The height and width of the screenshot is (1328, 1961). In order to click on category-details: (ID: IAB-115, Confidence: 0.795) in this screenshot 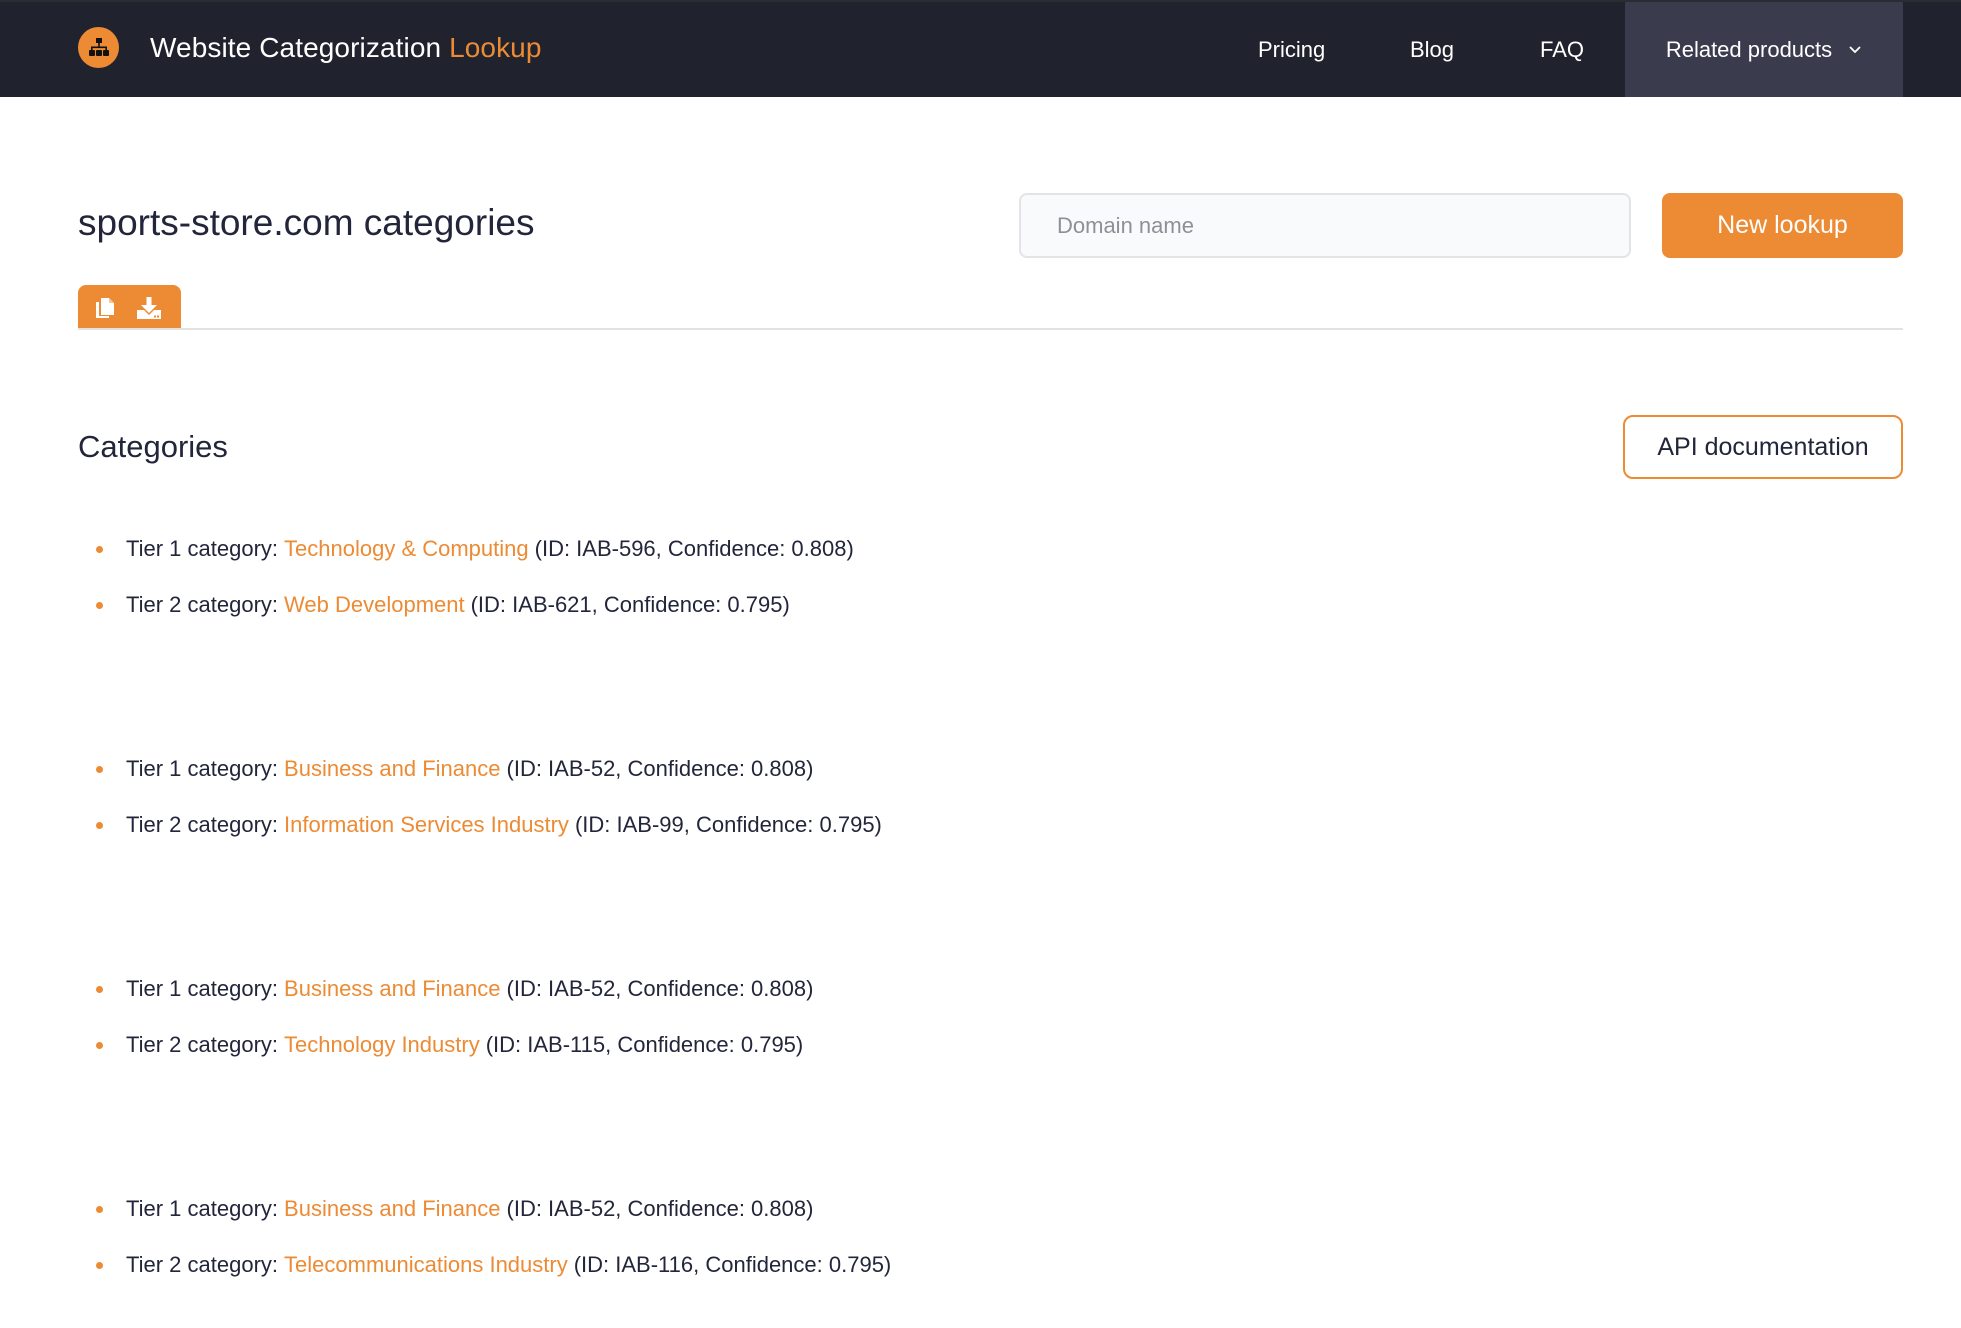, I will do `click(644, 1044)`.